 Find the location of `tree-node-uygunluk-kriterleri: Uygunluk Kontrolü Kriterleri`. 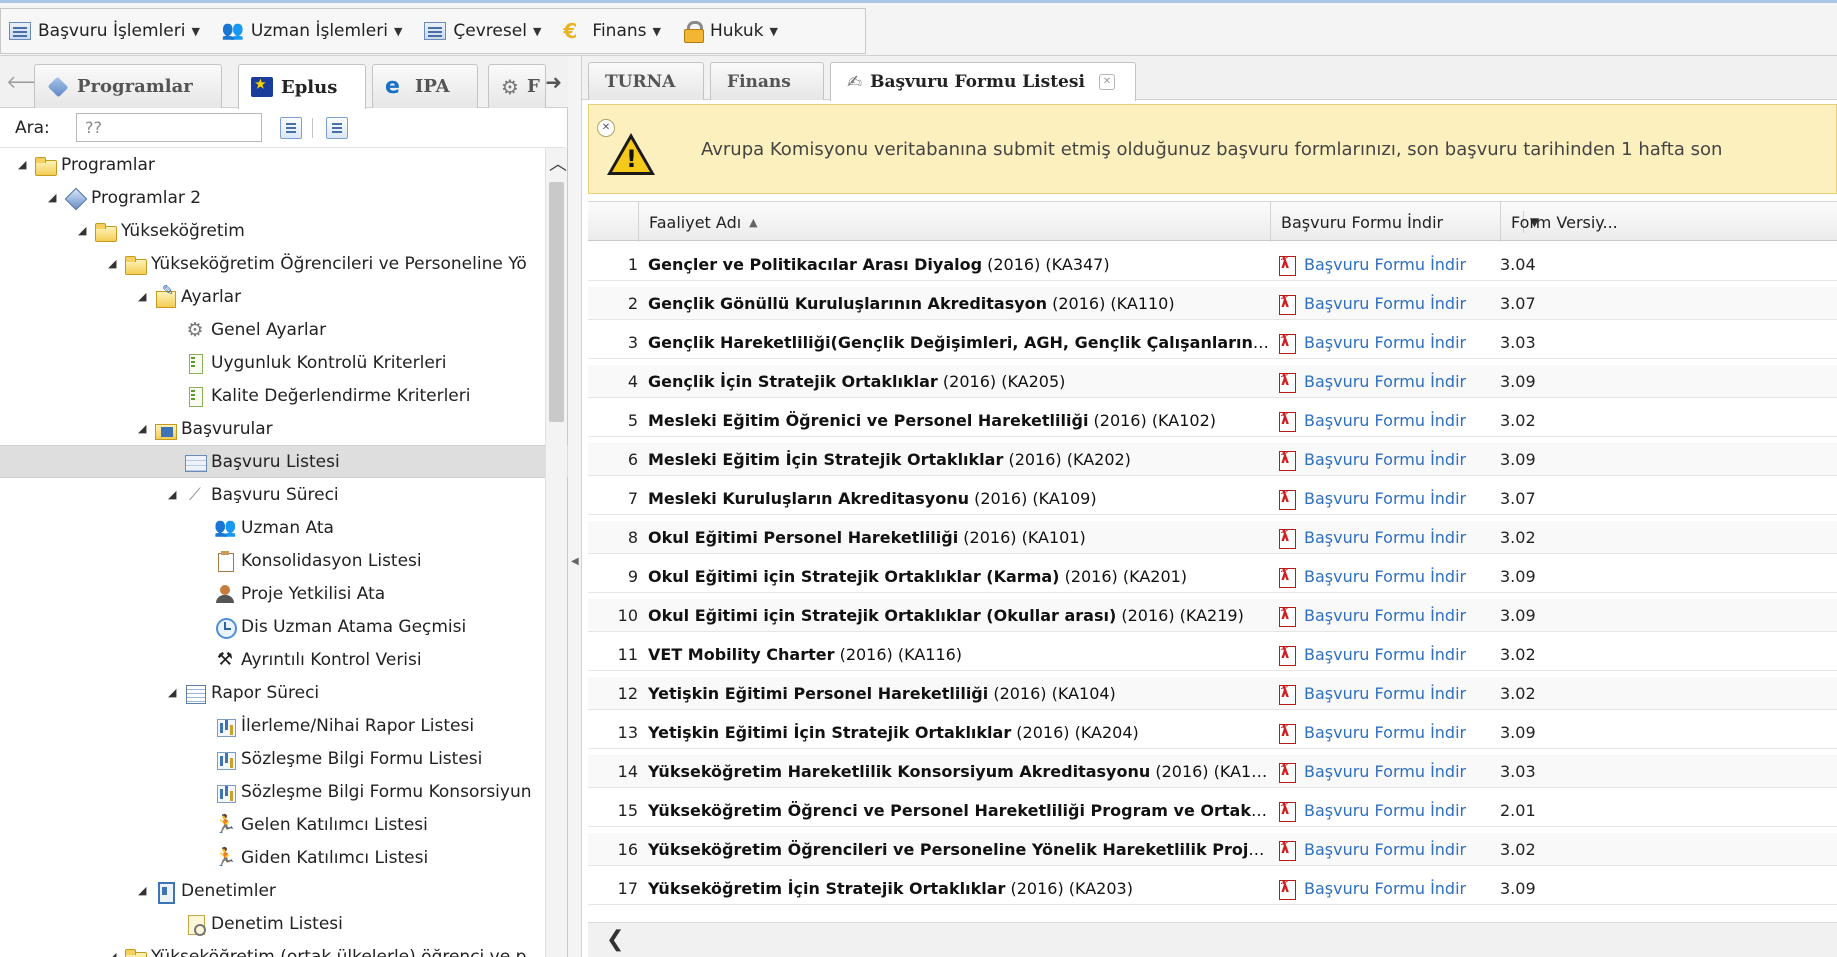

tree-node-uygunluk-kriterleri: Uygunluk Kontrolü Kriterleri is located at coordinates (284, 362).